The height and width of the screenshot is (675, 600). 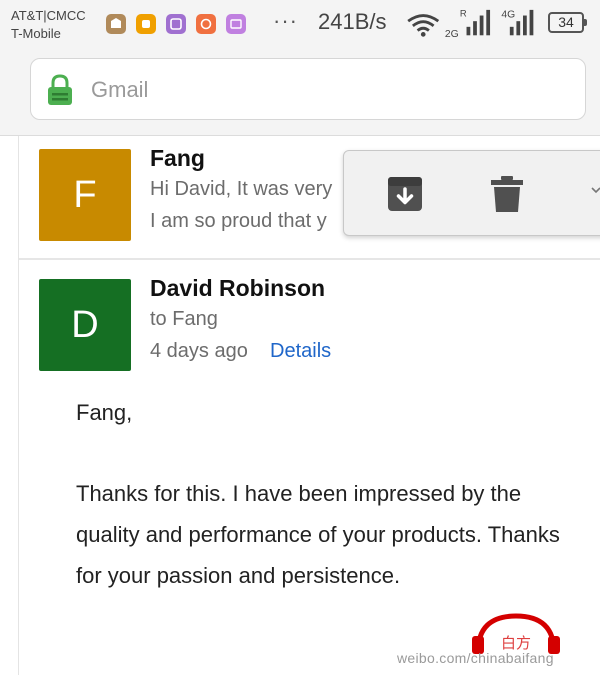 I want to click on details-link: Details, so click(x=300, y=351).